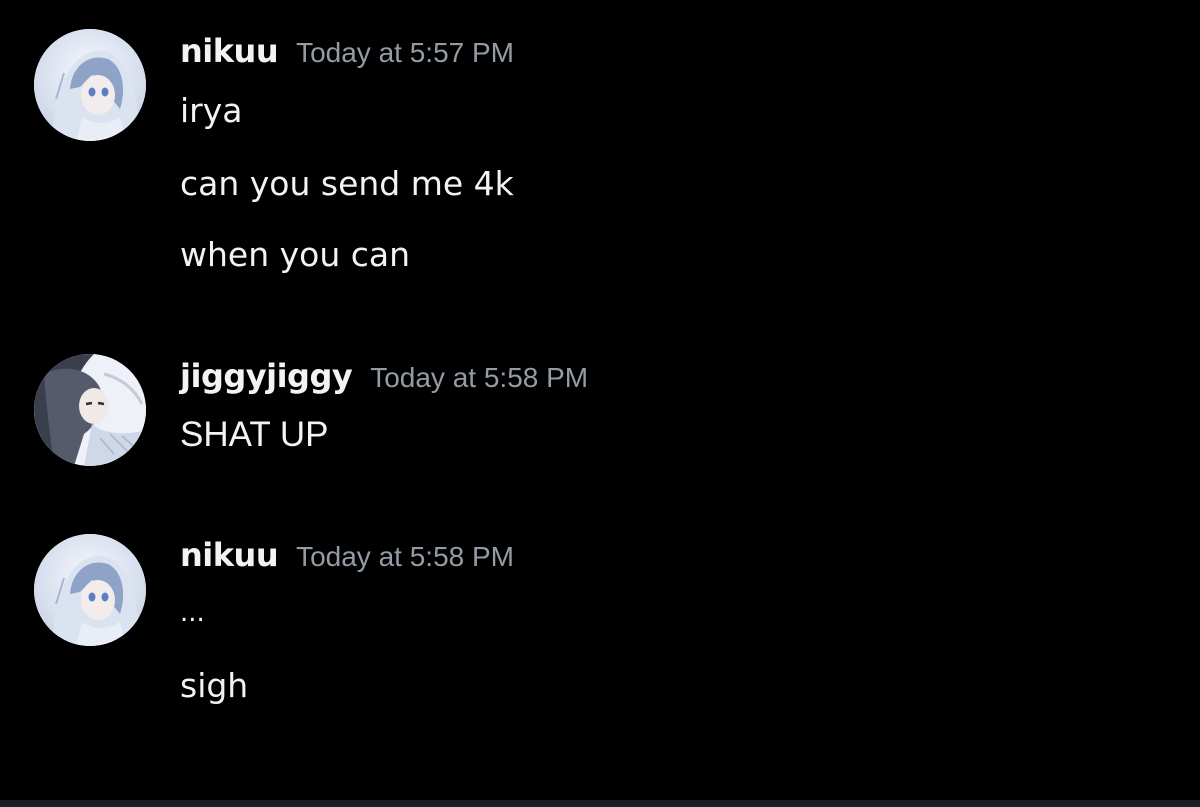  Describe the element at coordinates (347, 183) in the screenshot. I see `message-text: can you send me 4k` at that location.